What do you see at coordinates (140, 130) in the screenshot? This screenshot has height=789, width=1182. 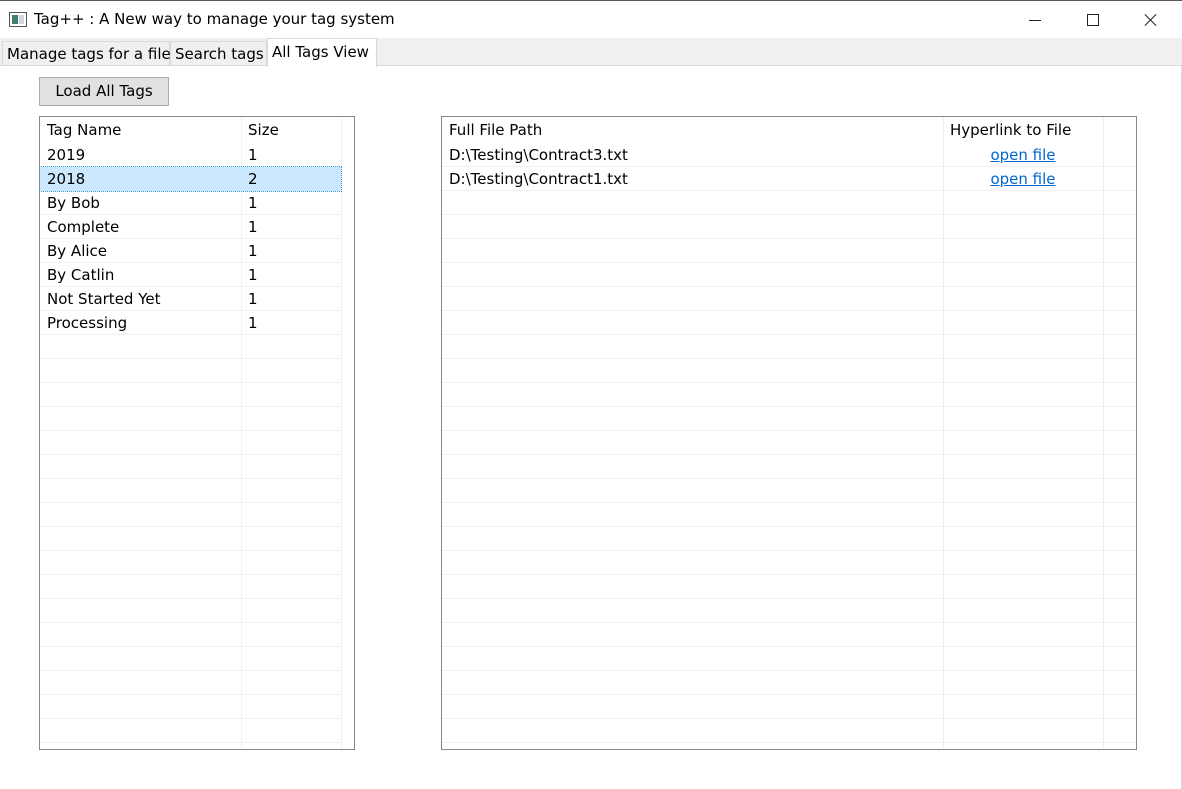 I see `column-header: Tag Name` at bounding box center [140, 130].